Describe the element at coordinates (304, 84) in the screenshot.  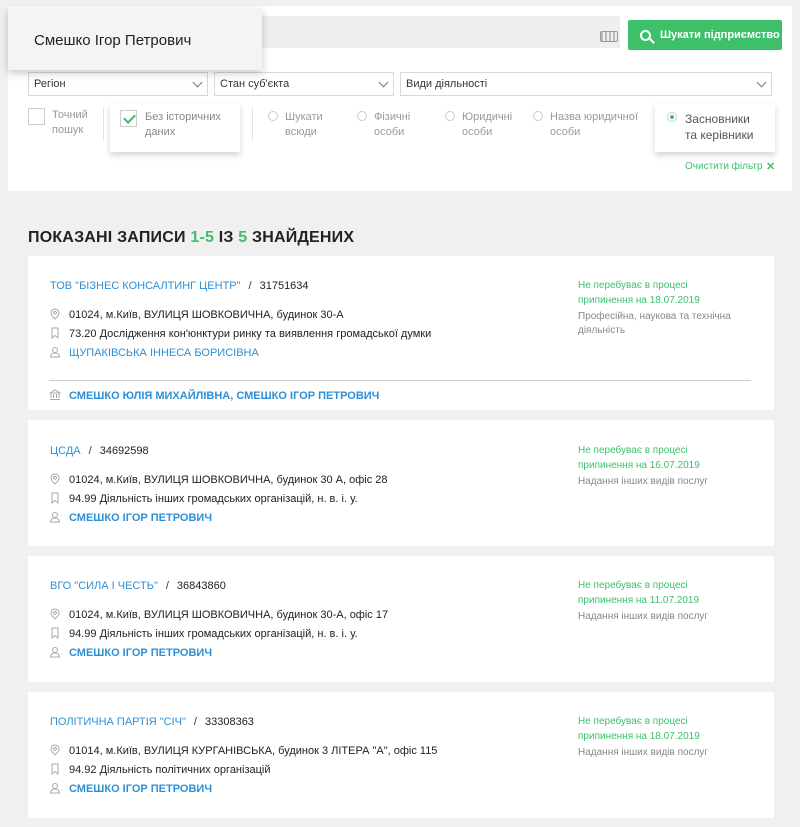
I see `status-select: Стан суб'єкта` at that location.